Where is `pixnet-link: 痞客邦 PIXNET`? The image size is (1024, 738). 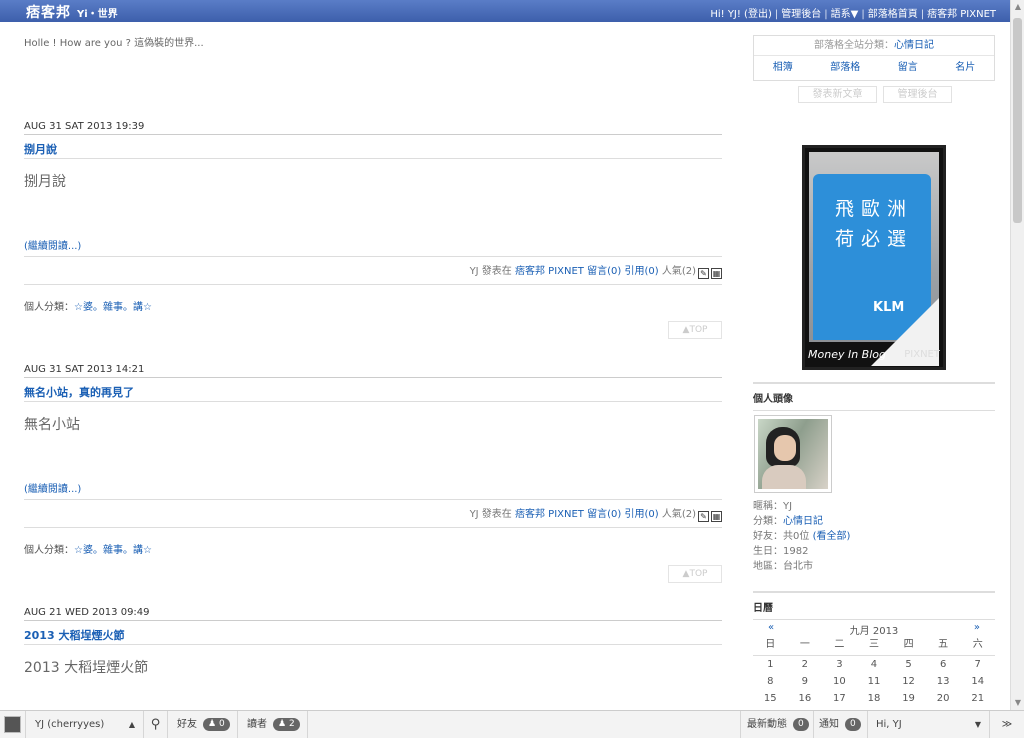
pixnet-link: 痞客邦 PIXNET is located at coordinates (961, 14).